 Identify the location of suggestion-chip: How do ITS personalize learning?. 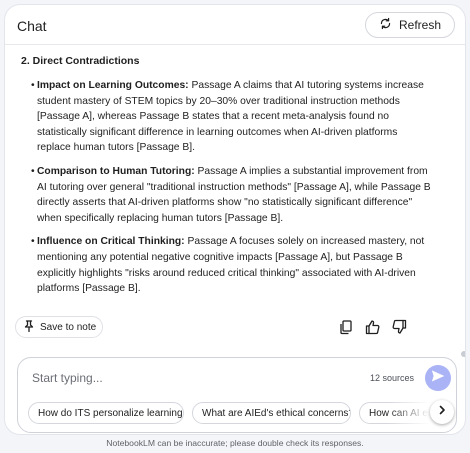
(106, 413).